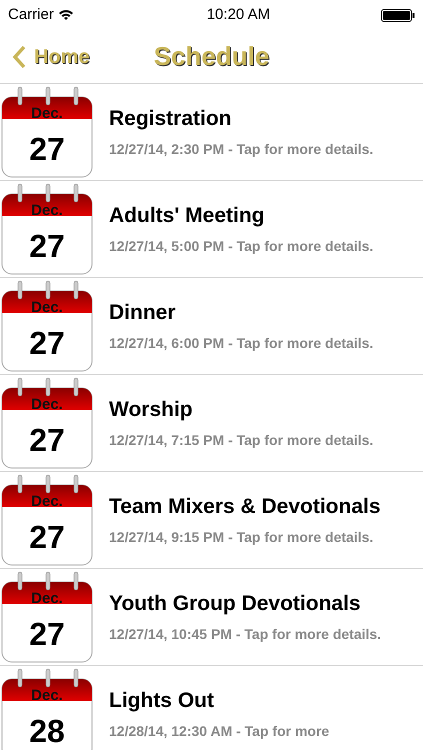  What do you see at coordinates (241, 343) in the screenshot?
I see `event-details: 12/27/14, 6:00 PM - Tap for more details.` at bounding box center [241, 343].